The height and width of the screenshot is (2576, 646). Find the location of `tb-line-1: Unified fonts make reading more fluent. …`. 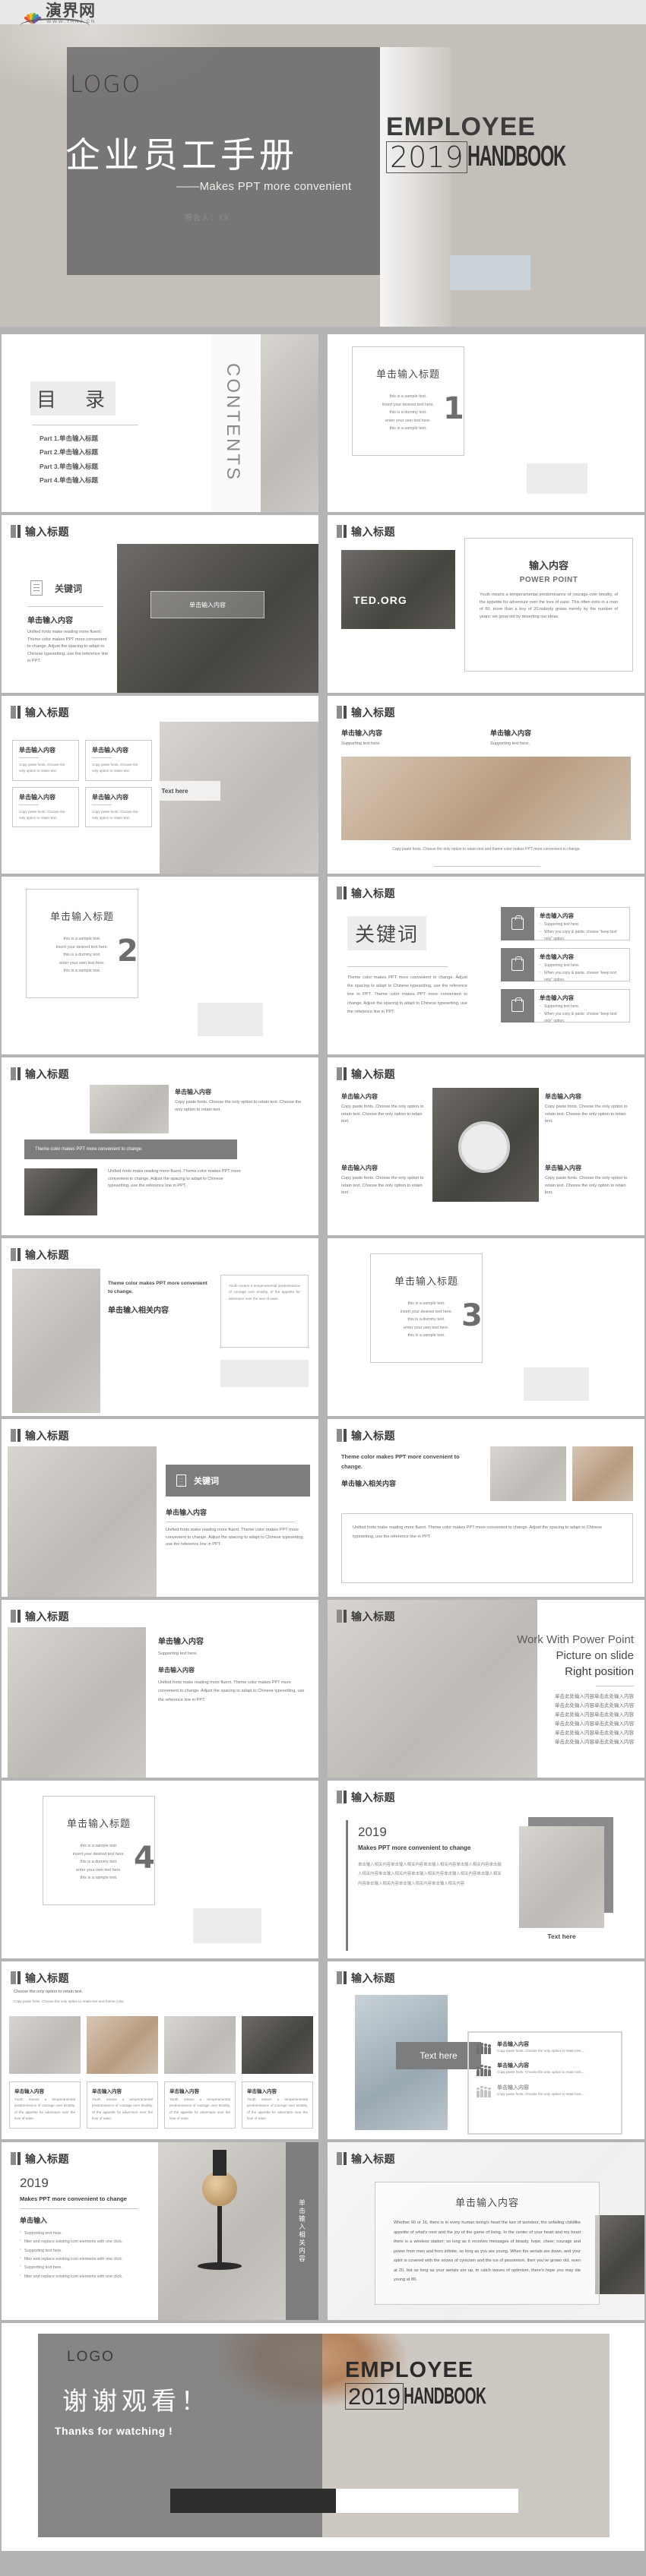

tb-line-1: Unified fonts make reading more fluent. … is located at coordinates (478, 1532).